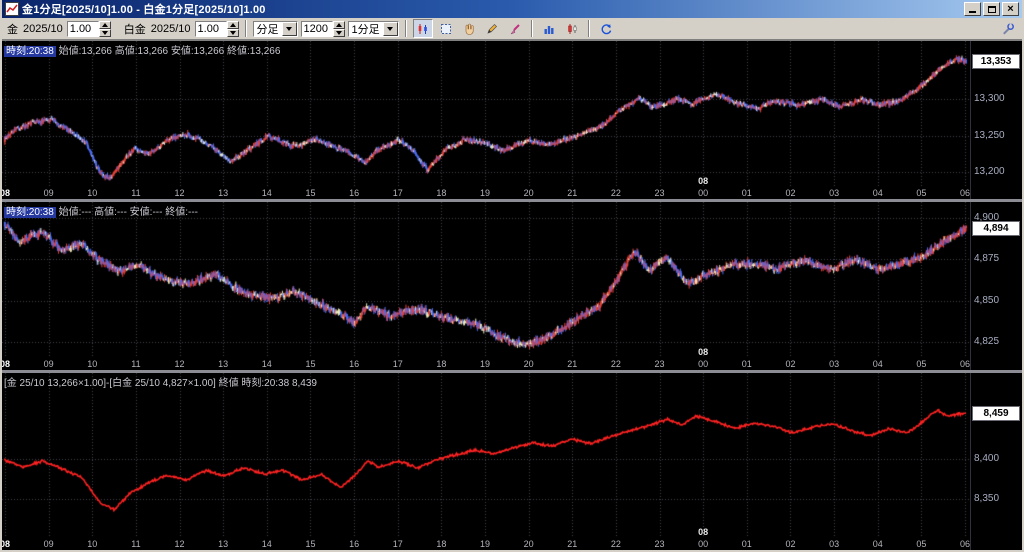 This screenshot has height=552, width=1024. What do you see at coordinates (12, 9) in the screenshot?
I see `app-icon` at bounding box center [12, 9].